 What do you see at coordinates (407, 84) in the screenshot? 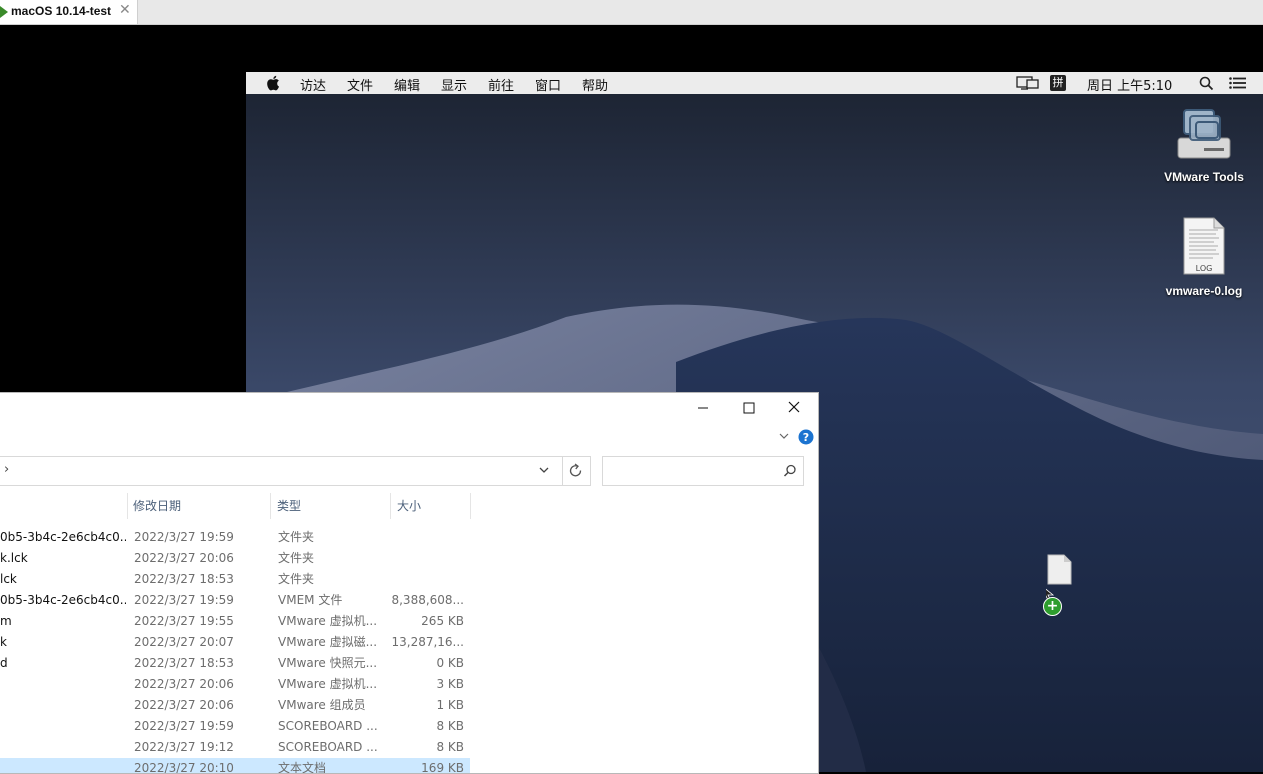
I see `menu-edit: 编辑` at bounding box center [407, 84].